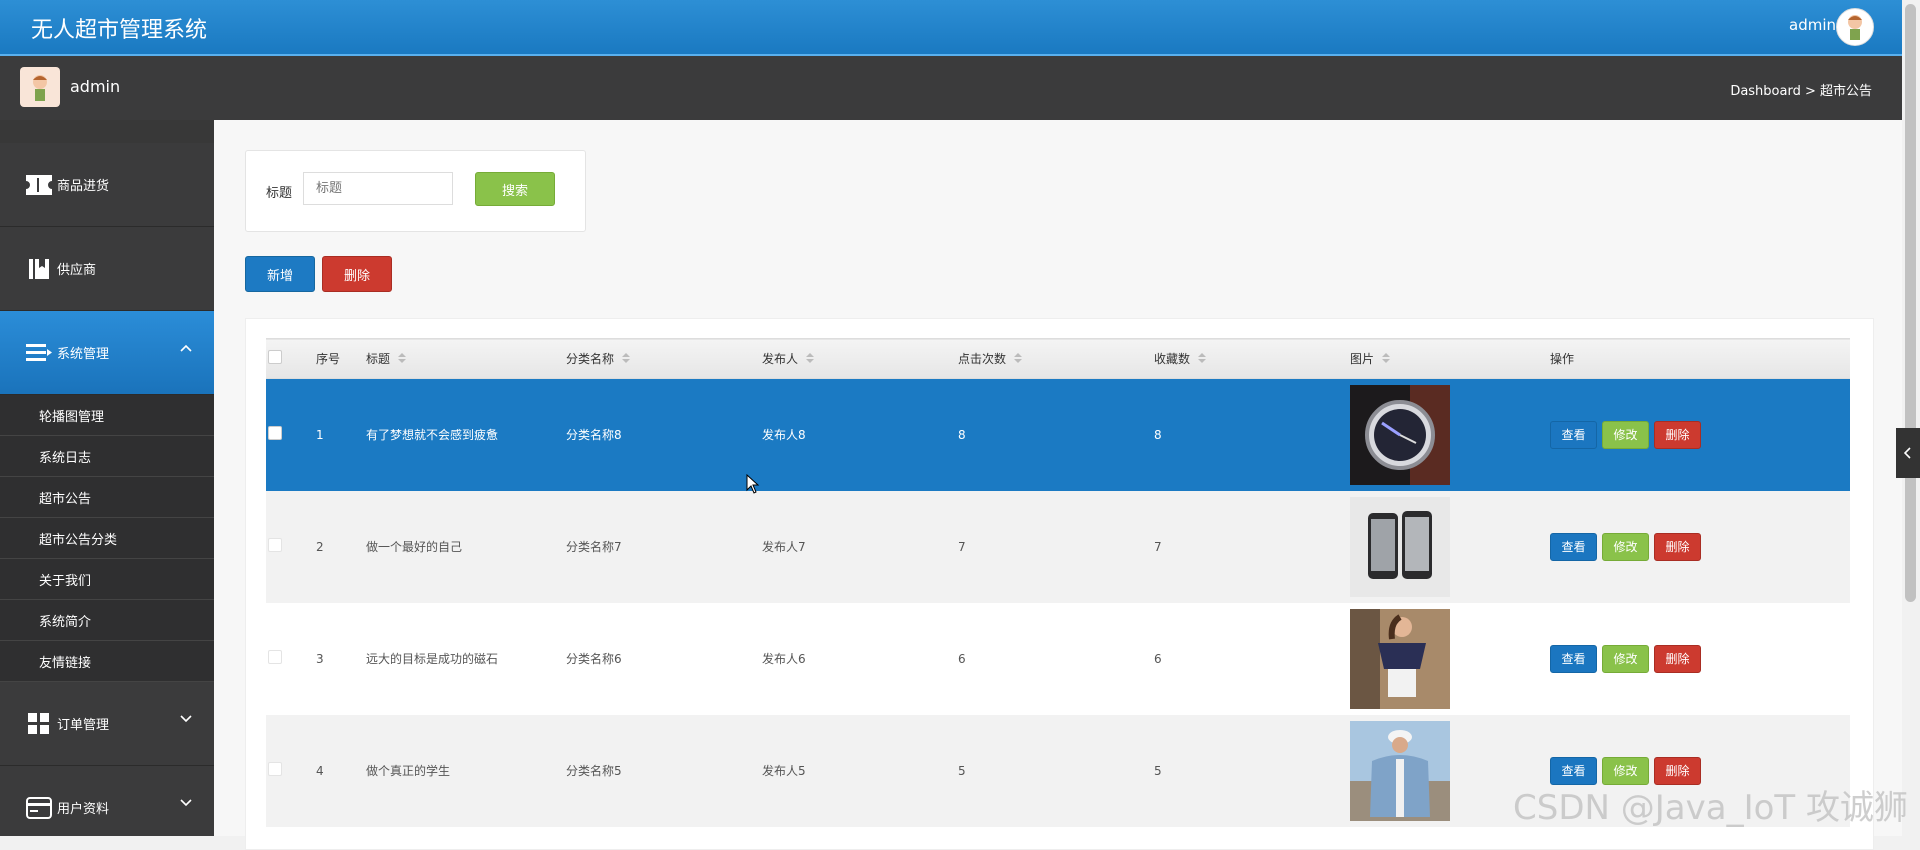 Image resolution: width=1920 pixels, height=850 pixels. Describe the element at coordinates (39, 269) in the screenshot. I see `book-icon` at that location.